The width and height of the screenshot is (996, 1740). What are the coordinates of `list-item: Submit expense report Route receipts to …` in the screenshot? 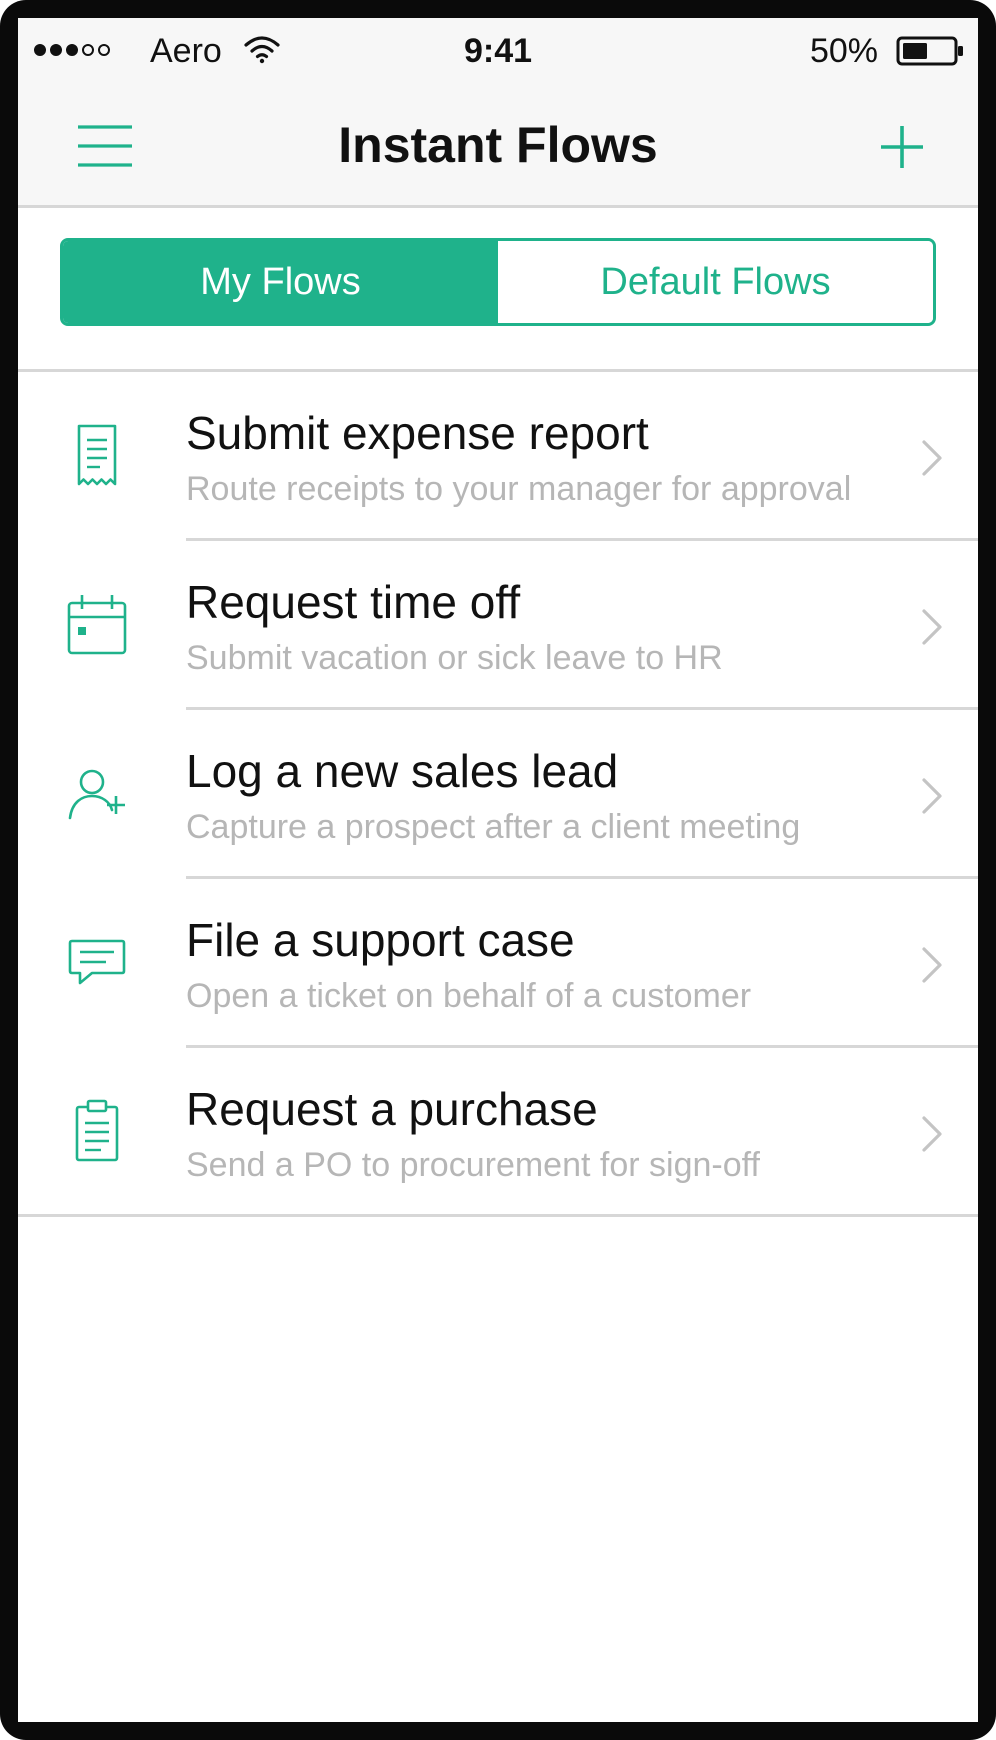 It's located at (498, 456).